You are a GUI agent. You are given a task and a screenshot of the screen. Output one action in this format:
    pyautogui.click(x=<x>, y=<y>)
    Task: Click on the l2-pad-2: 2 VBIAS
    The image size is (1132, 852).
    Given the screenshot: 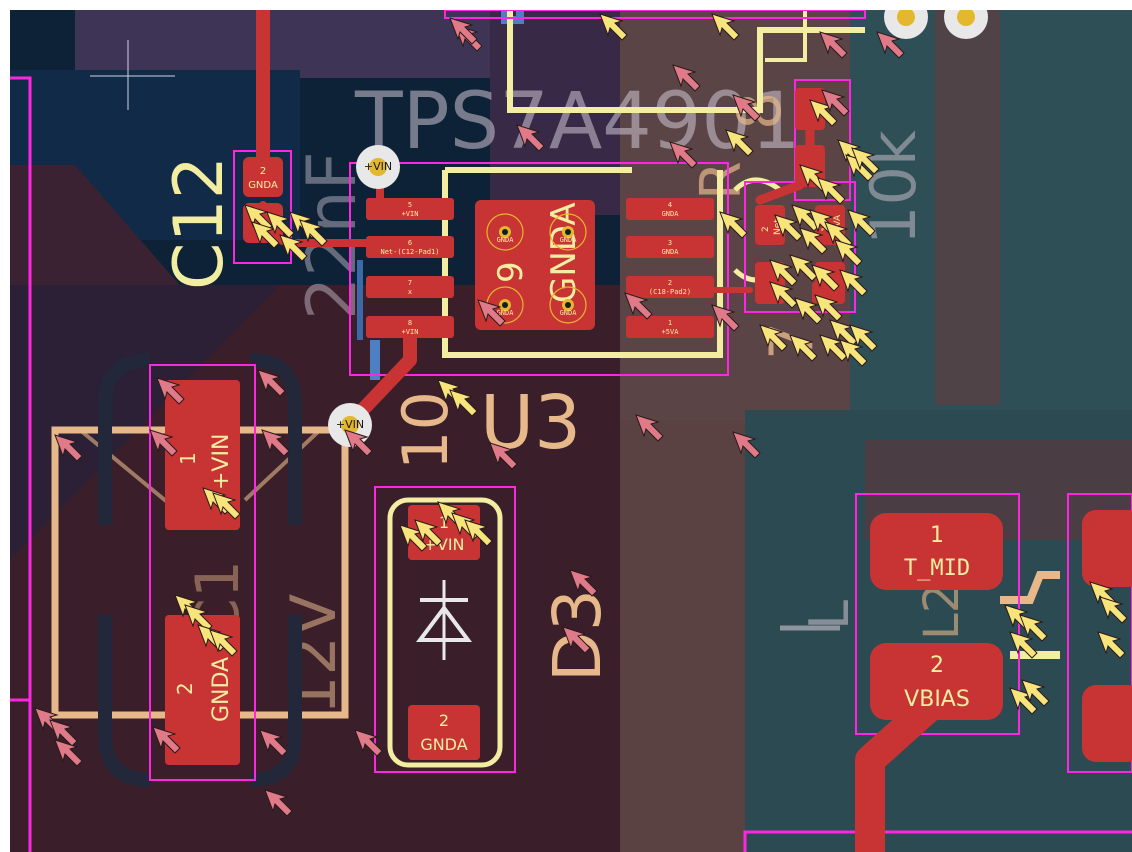 What is the action you would take?
    pyautogui.click(x=936, y=681)
    